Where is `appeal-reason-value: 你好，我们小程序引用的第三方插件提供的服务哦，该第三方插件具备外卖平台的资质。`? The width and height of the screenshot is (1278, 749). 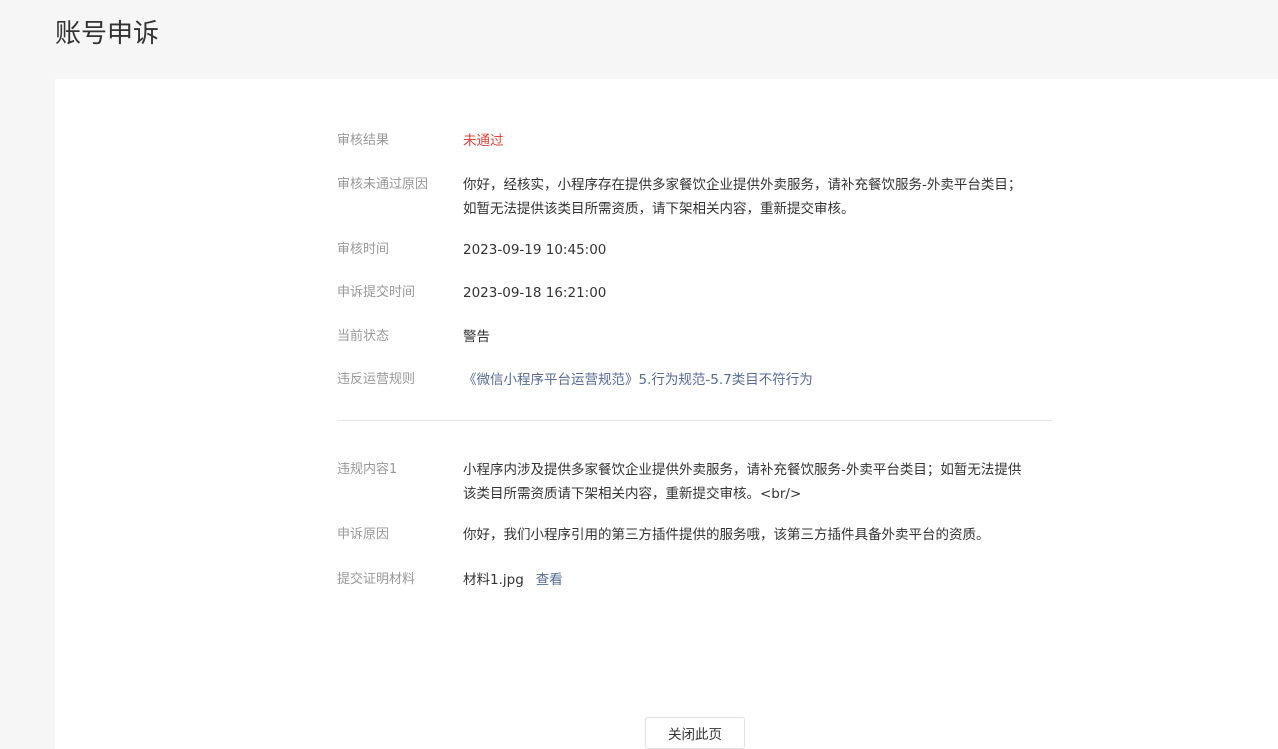
appeal-reason-value: 你好，我们小程序引用的第三方插件提供的服务哦，该第三方插件具备外卖平台的资质。 is located at coordinates (726, 535).